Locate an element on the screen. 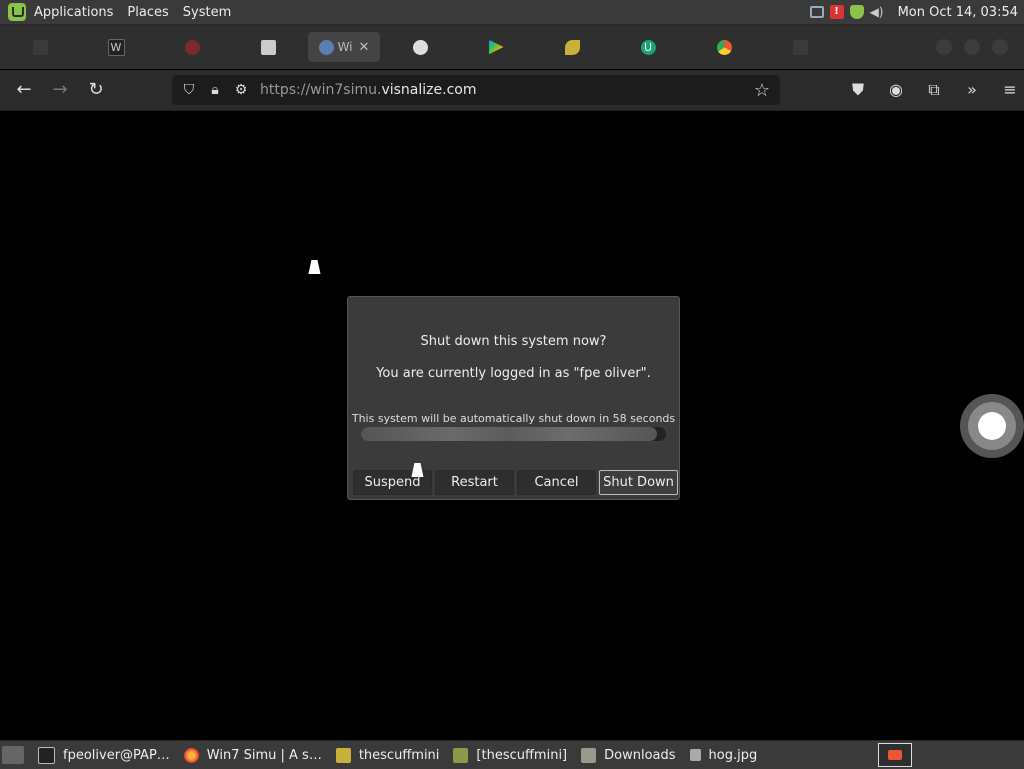 This screenshot has height=769, width=1024. bookmark-star-icon: ☆ is located at coordinates (762, 90).